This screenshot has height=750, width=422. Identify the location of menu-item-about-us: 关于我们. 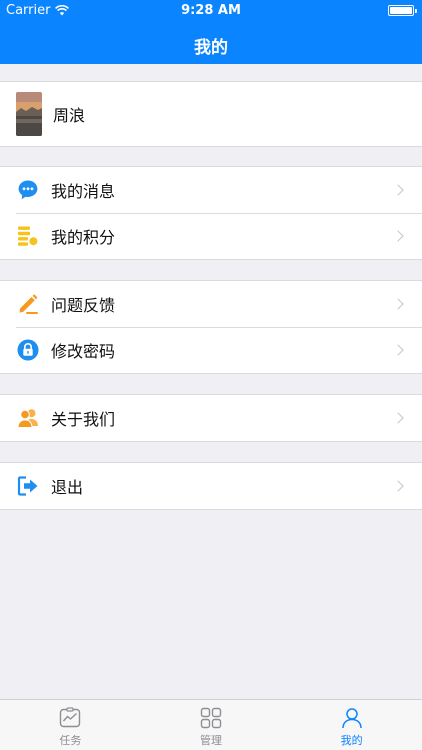
(211, 418).